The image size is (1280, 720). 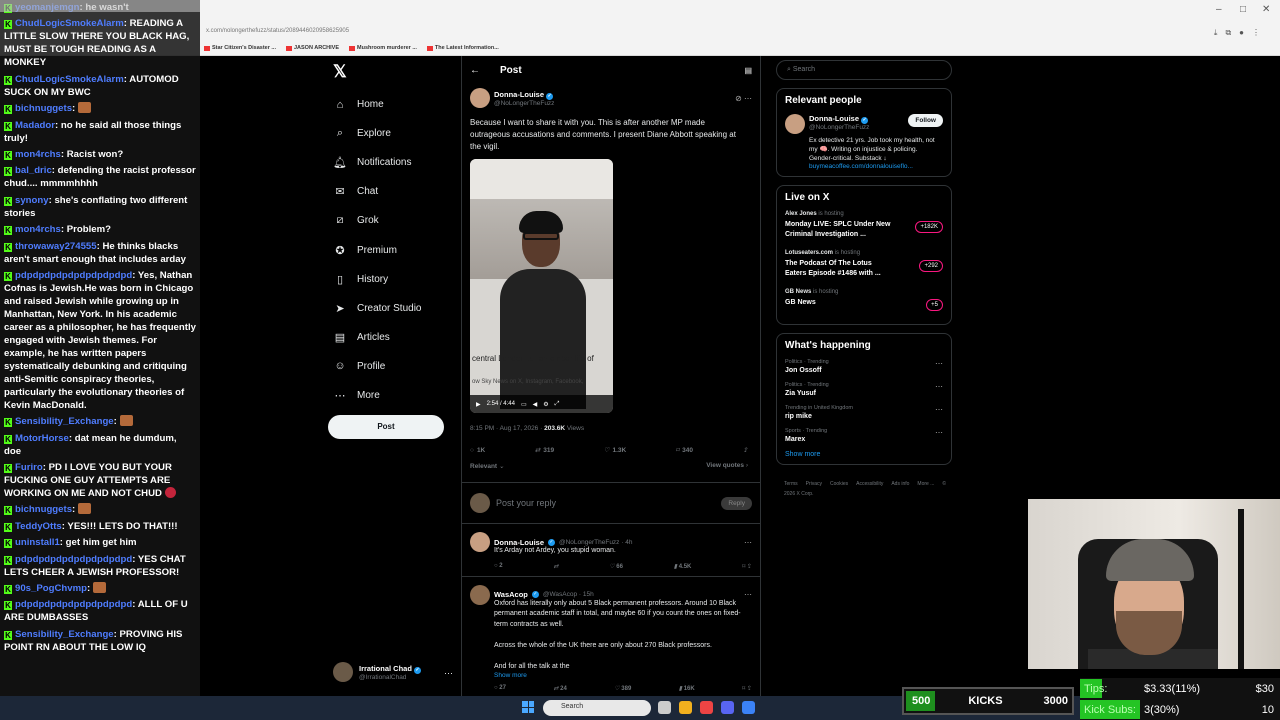 What do you see at coordinates (683, 566) in the screenshot?
I see `views-button: ▮ 4.5K` at bounding box center [683, 566].